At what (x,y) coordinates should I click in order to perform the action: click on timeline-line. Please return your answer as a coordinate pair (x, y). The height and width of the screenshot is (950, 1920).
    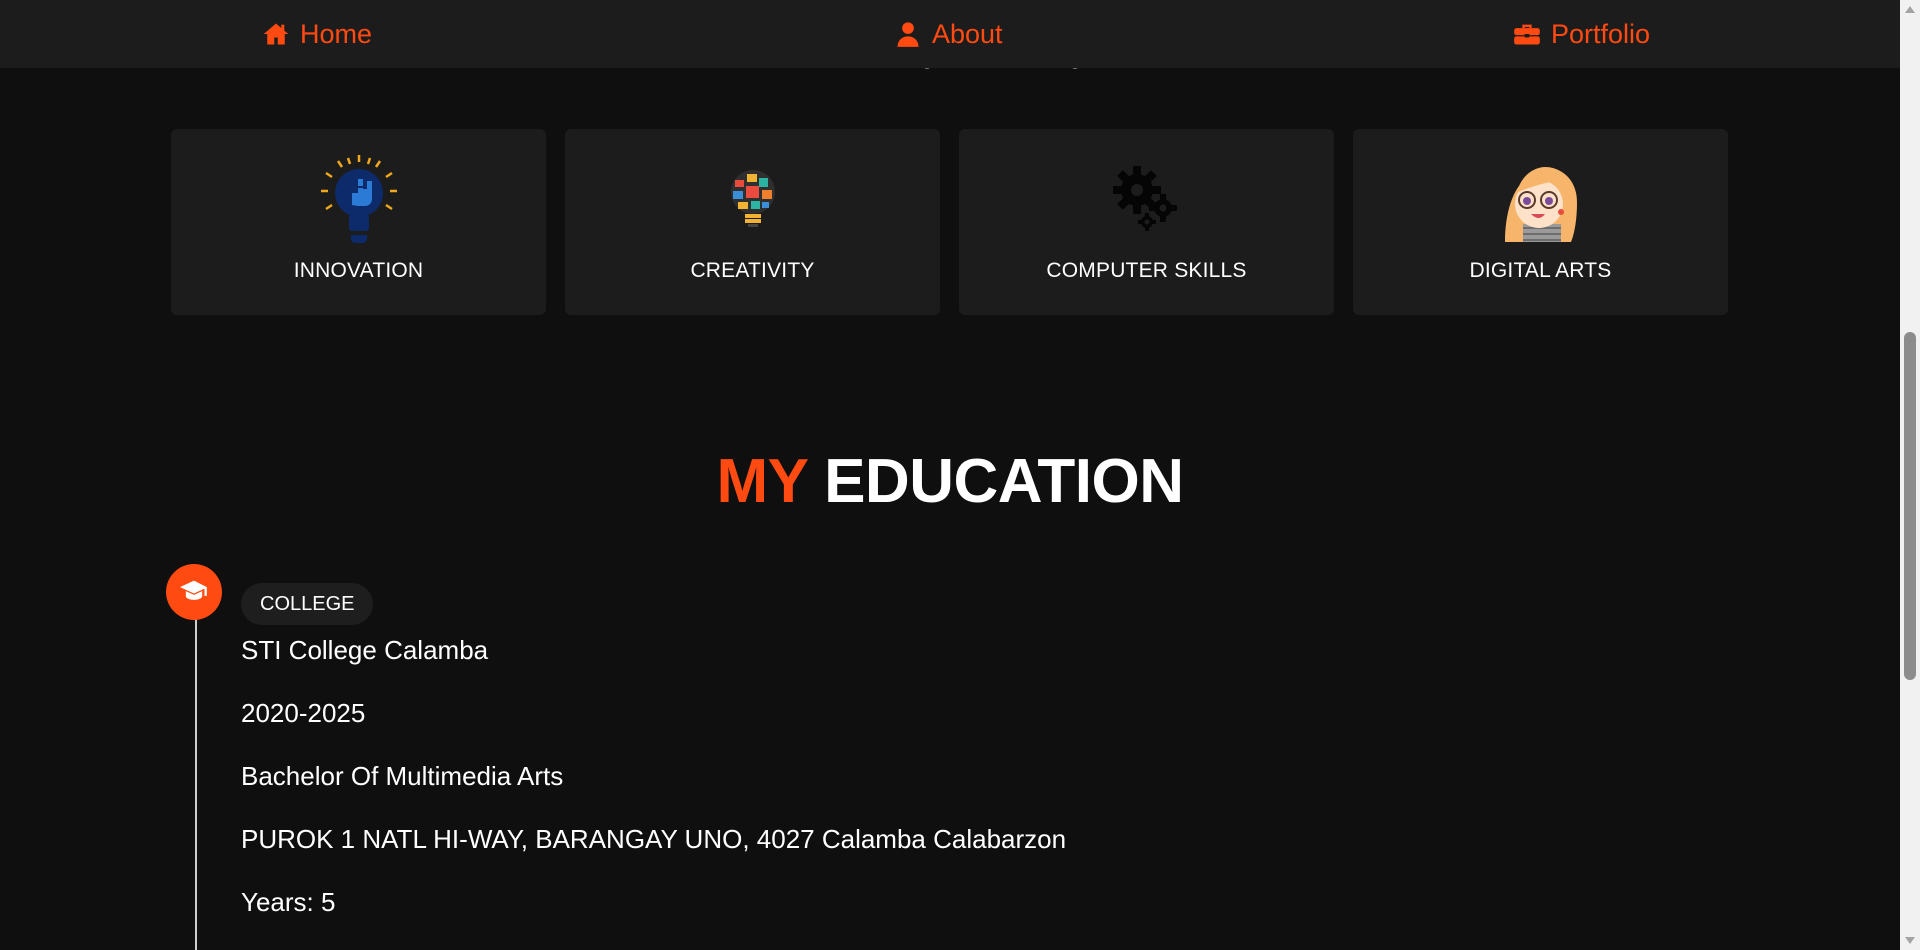
    Looking at the image, I should click on (196, 775).